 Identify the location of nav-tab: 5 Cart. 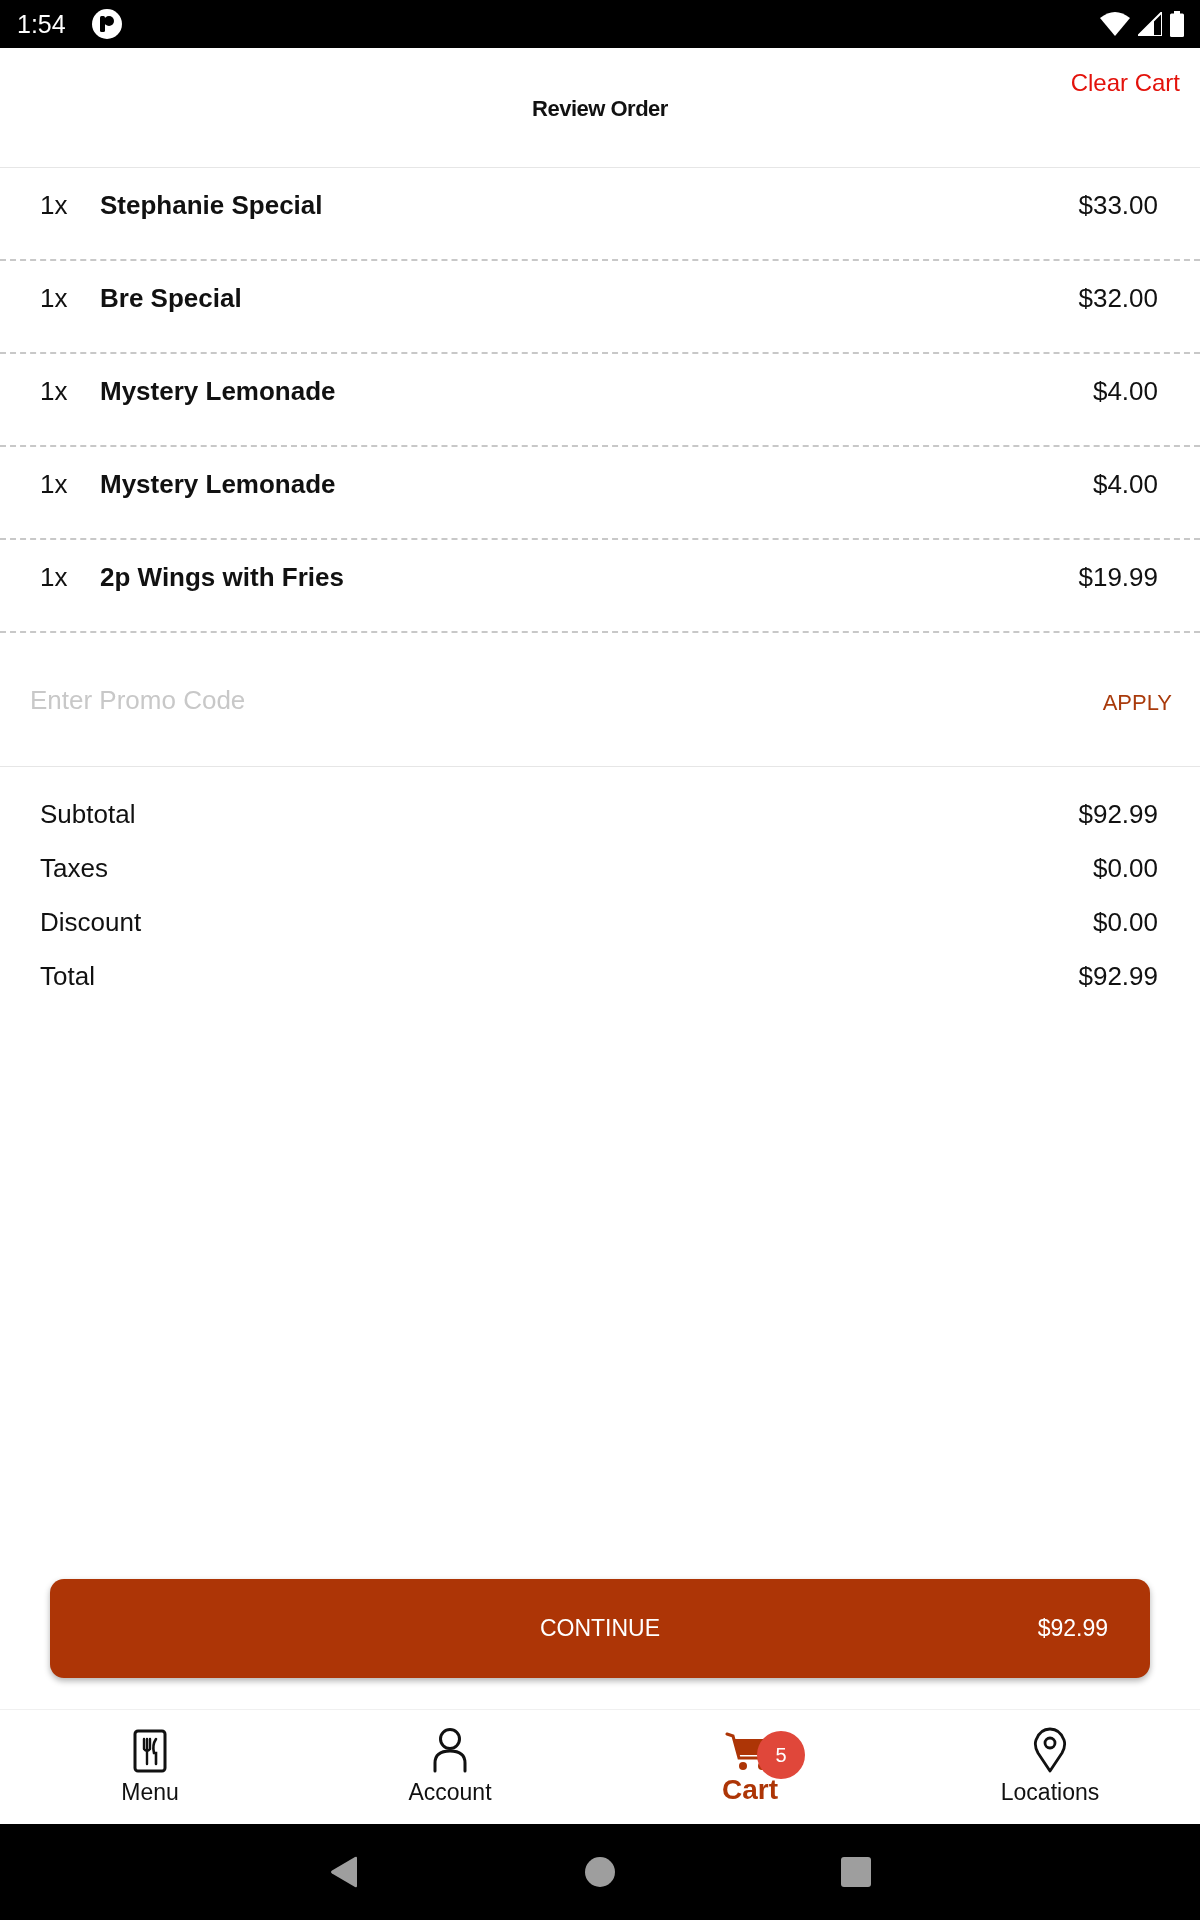
(750, 1767).